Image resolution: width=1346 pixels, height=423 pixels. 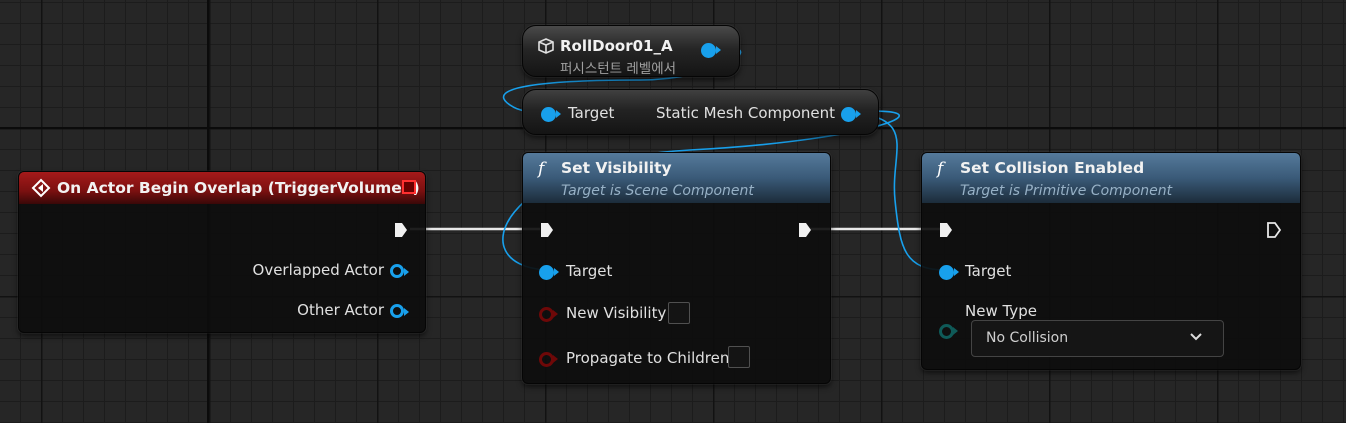 I want to click on new-visibility-checkbox, so click(x=679, y=313).